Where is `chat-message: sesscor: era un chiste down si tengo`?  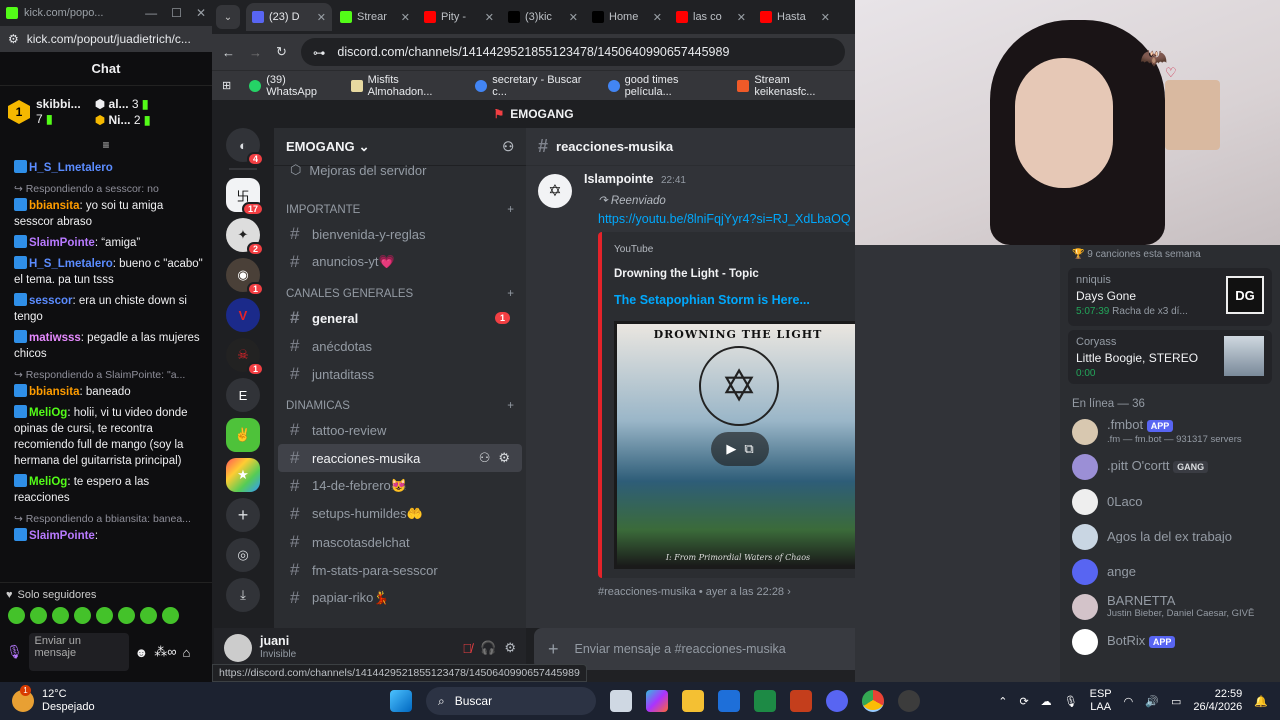 chat-message: sesscor: era un chiste down si tengo is located at coordinates (110, 309).